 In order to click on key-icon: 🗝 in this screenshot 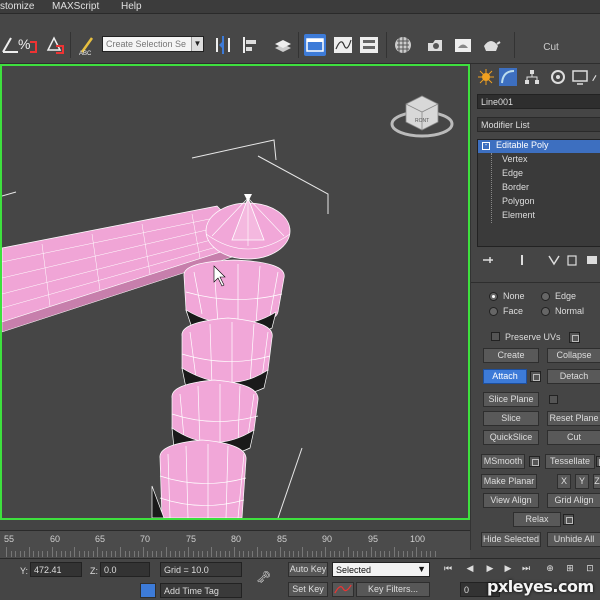, I will do `click(263, 577)`.